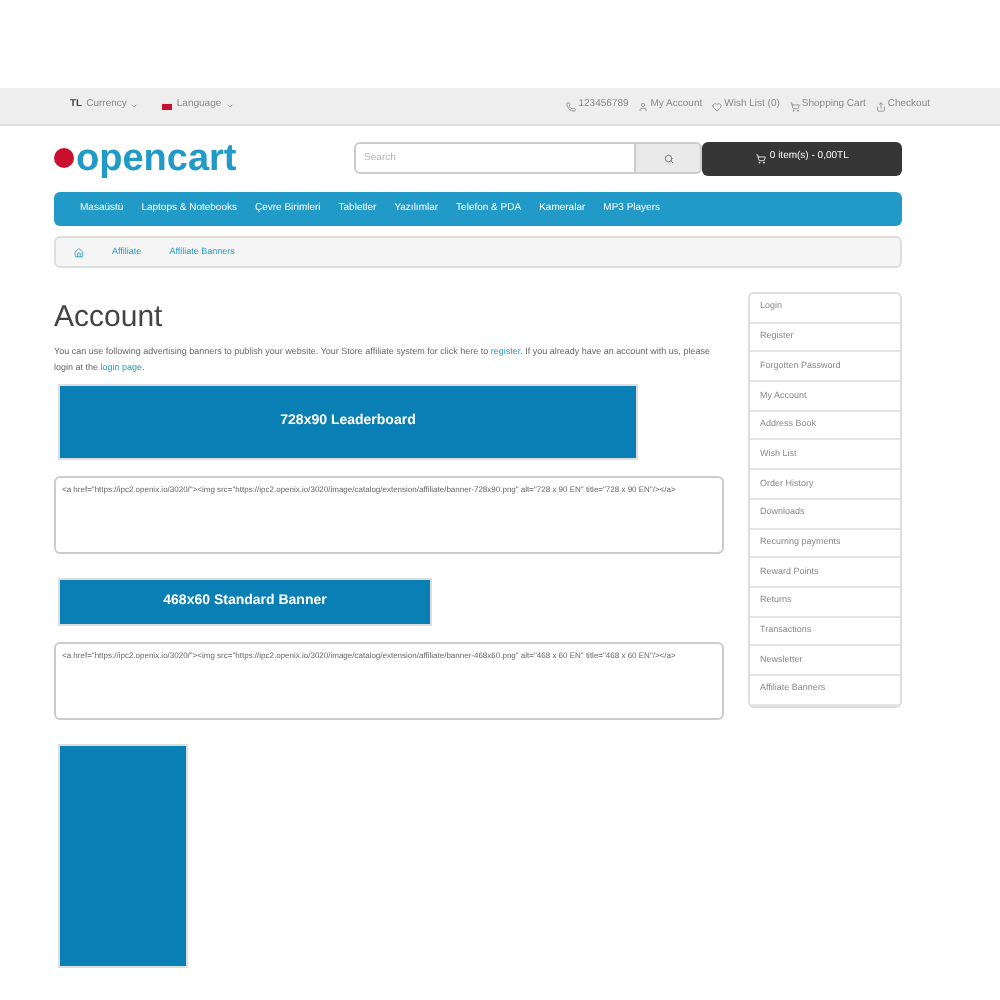 Image resolution: width=1000 pixels, height=1000 pixels. Describe the element at coordinates (880, 106) in the screenshot. I see `share-icon` at that location.